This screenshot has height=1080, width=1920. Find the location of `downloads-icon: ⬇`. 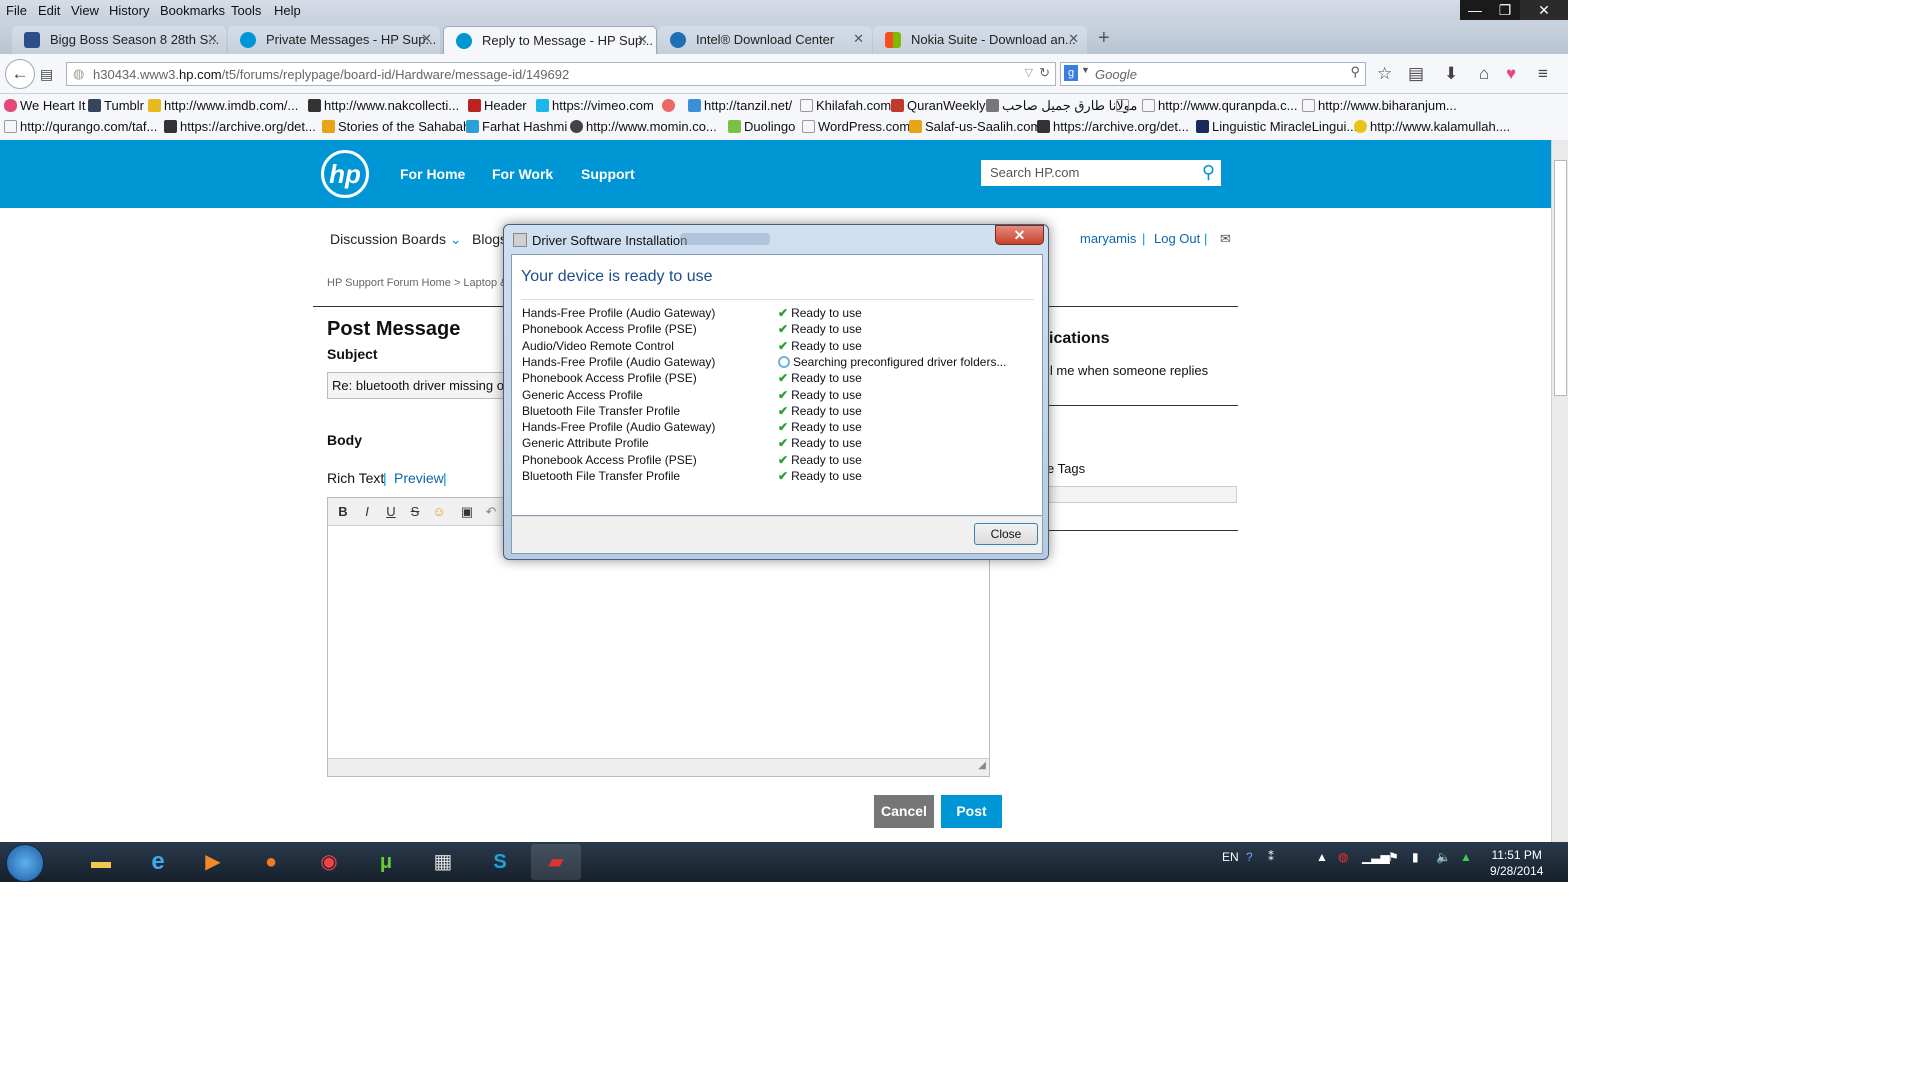

downloads-icon: ⬇ is located at coordinates (1451, 74).